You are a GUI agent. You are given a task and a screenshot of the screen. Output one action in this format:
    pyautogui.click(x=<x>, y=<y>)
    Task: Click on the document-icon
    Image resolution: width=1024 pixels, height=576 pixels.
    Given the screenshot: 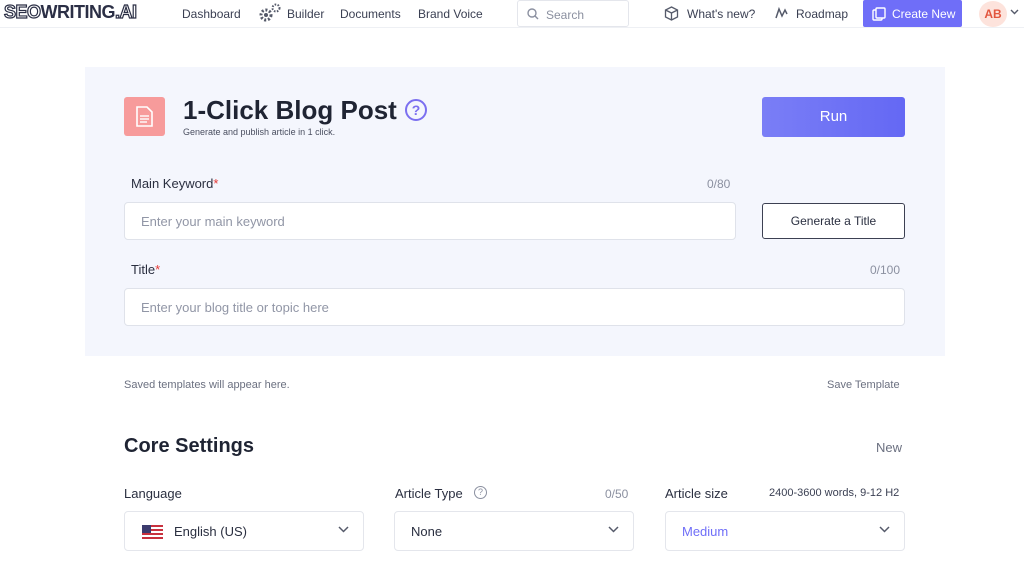 What is the action you would take?
    pyautogui.click(x=144, y=116)
    